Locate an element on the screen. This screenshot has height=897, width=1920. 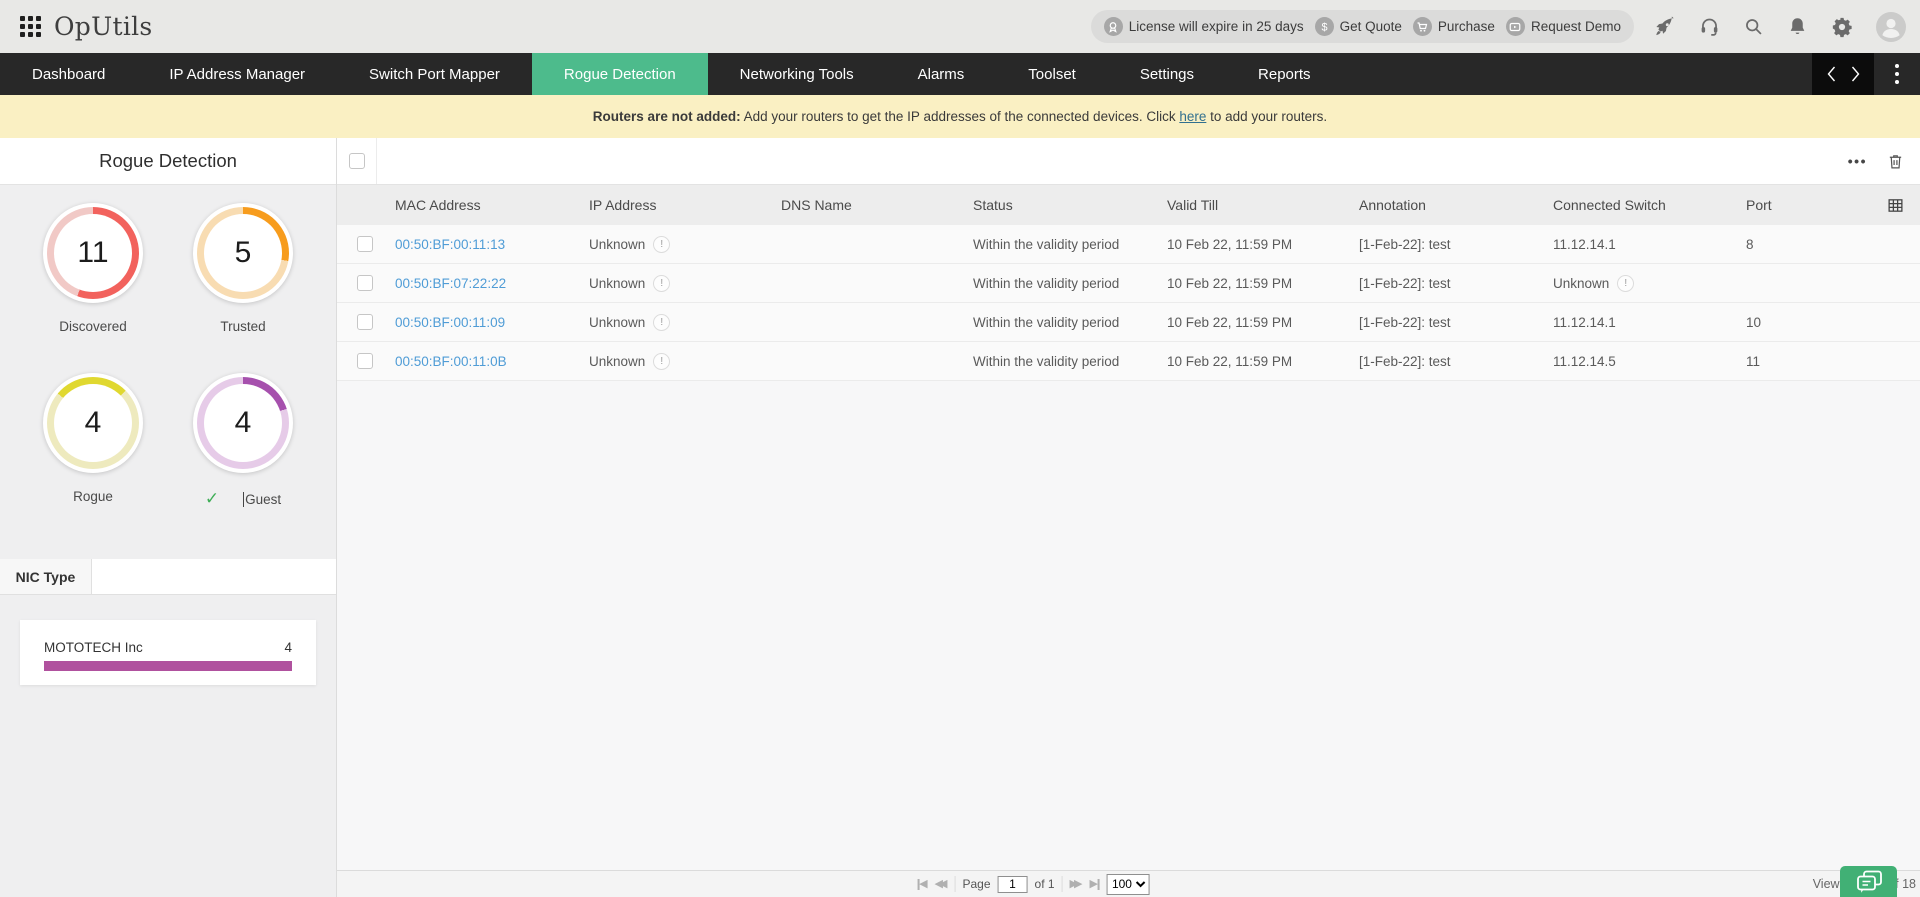
select-all-checkbox is located at coordinates (356, 161).